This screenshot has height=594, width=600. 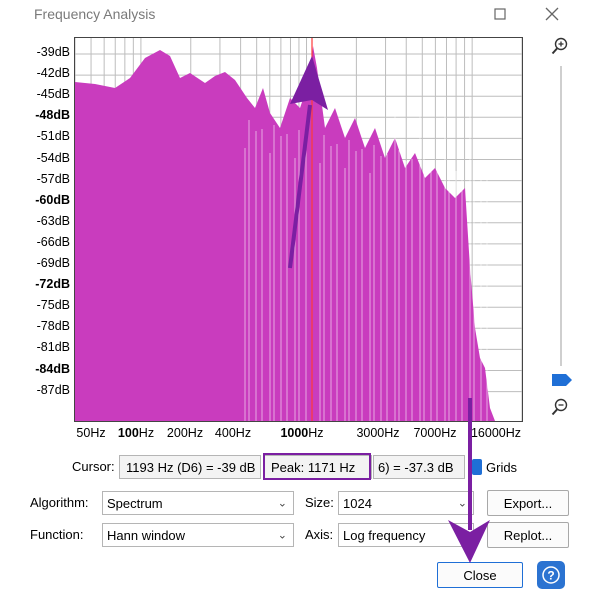 I want to click on peak-value-readout: 6) = -37.3 dB, so click(x=419, y=467).